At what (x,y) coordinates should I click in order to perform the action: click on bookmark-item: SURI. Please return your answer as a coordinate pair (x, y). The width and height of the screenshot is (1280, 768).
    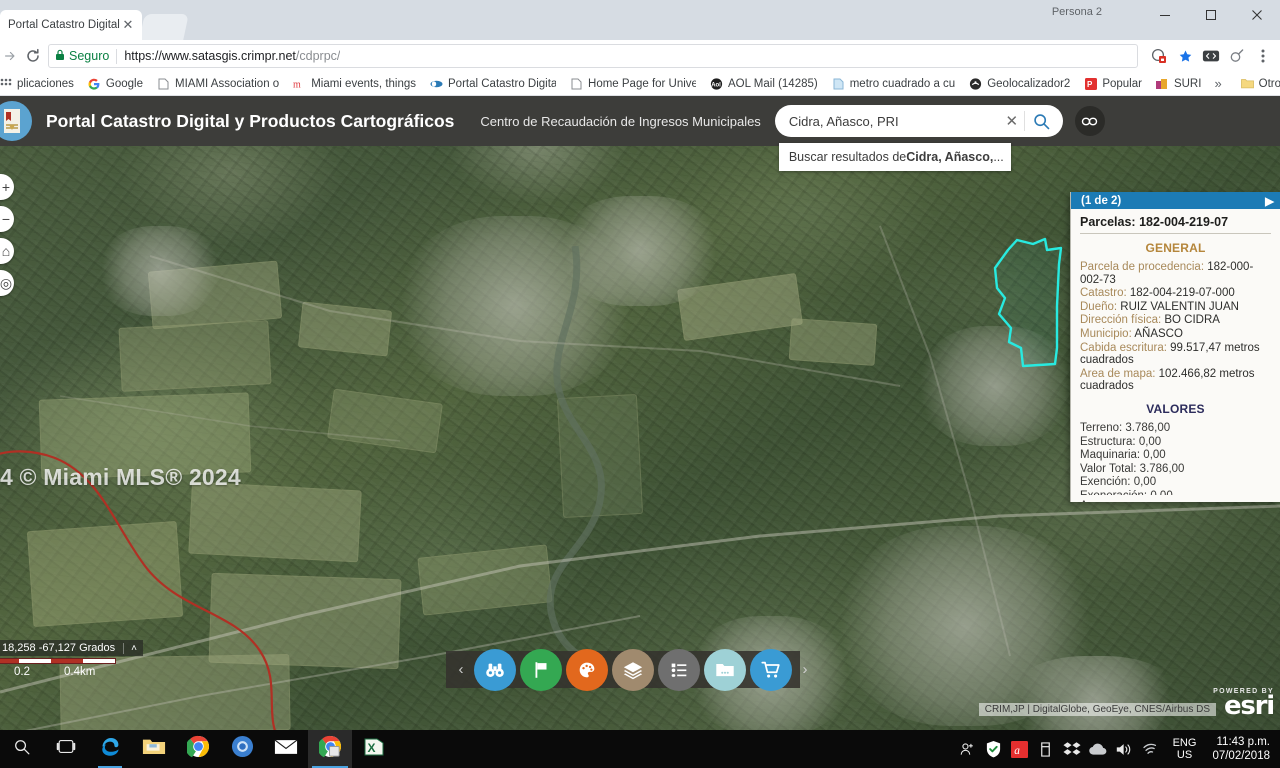
    Looking at the image, I should click on (1178, 84).